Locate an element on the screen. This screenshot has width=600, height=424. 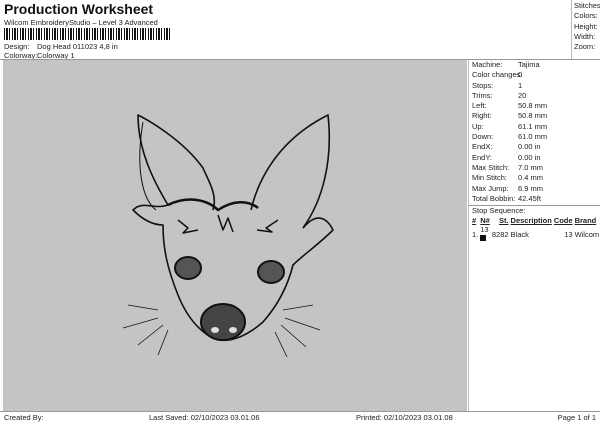
color-code: 13 is located at coordinates (568, 234).